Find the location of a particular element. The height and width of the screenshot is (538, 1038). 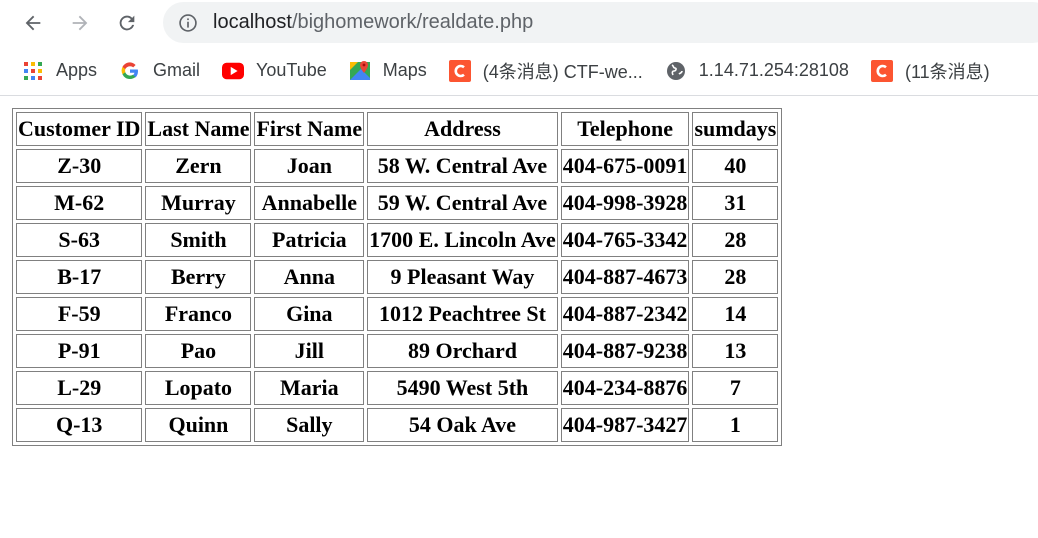

bookmark-label: Apps is located at coordinates (77, 70).